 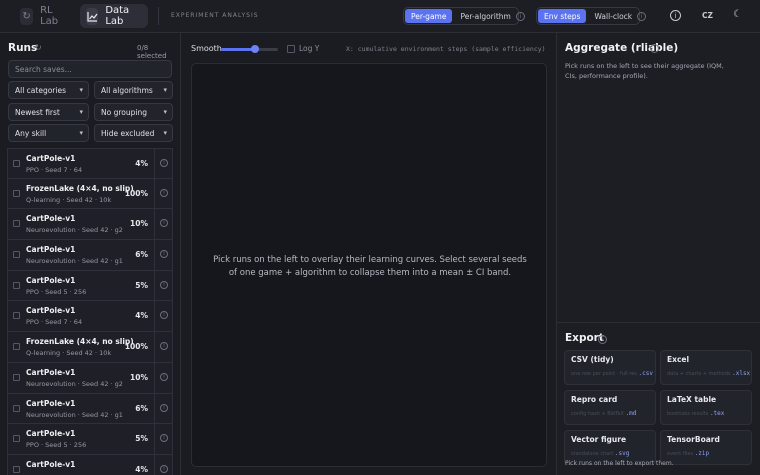 What do you see at coordinates (90, 464) in the screenshot?
I see `run-row: CartPole-v1 4% i` at bounding box center [90, 464].